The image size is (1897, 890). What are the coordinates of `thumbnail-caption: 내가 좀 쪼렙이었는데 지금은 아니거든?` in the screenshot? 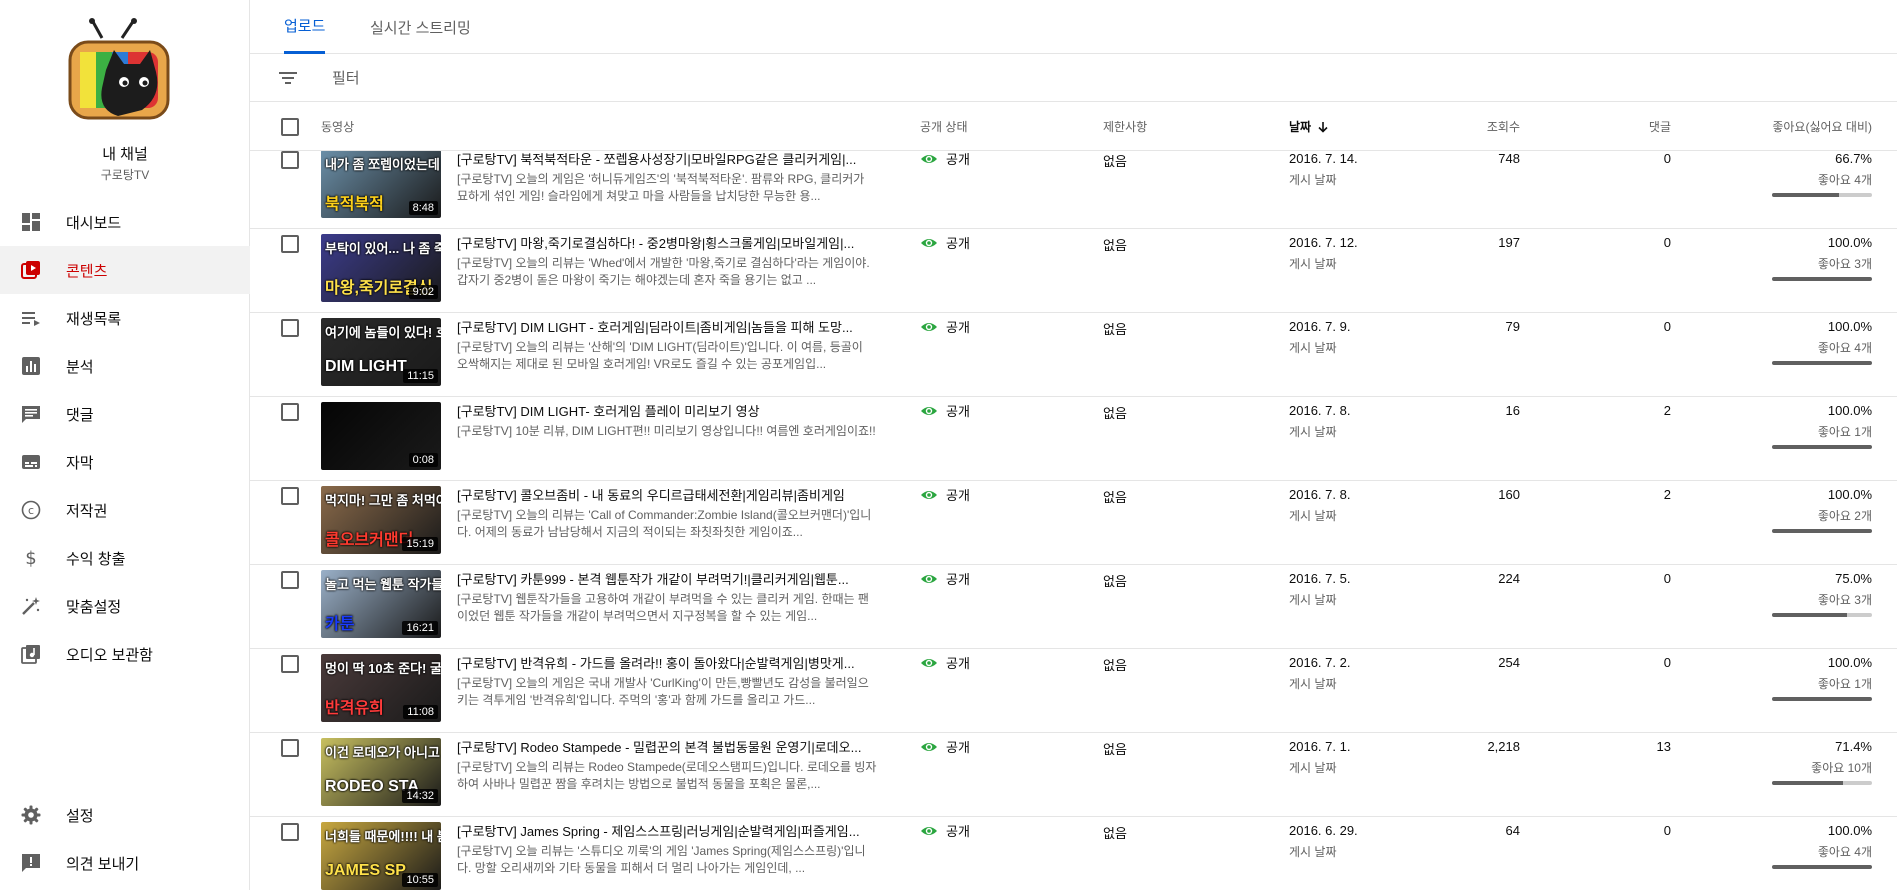 It's located at (383, 164).